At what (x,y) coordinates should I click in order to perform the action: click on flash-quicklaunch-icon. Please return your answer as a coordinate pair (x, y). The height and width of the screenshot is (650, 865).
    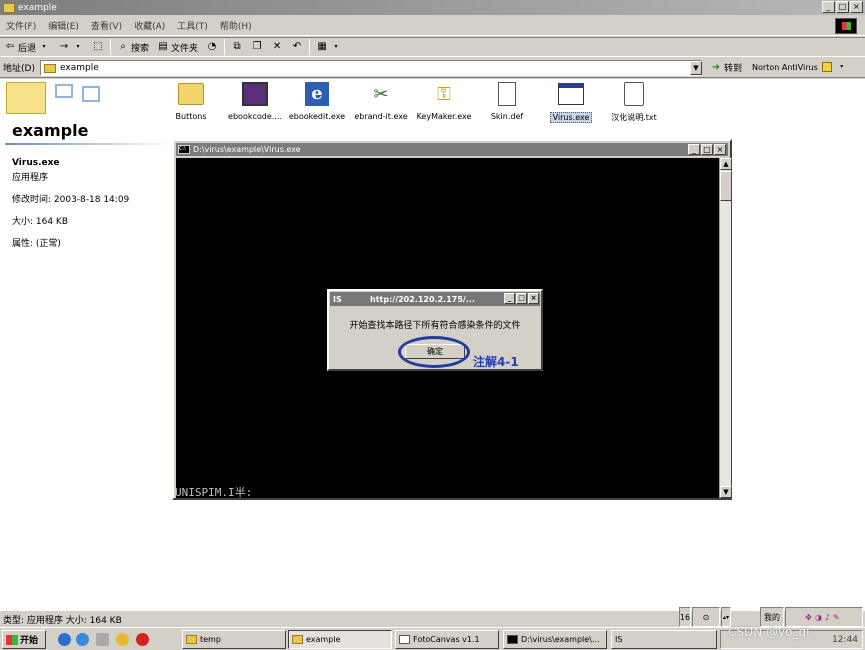
    Looking at the image, I should click on (142, 639).